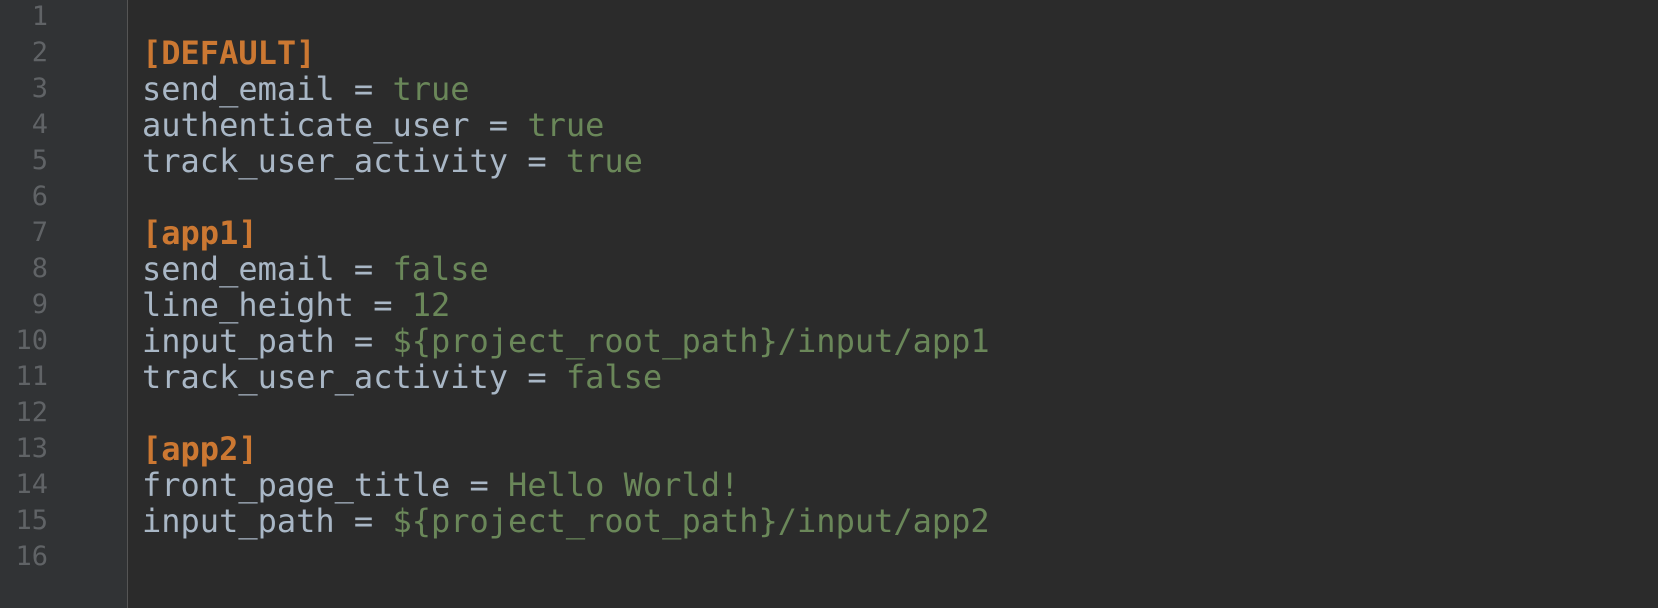 The height and width of the screenshot is (608, 1658). Describe the element at coordinates (296, 485) in the screenshot. I see `config-key: front_page_title` at that location.